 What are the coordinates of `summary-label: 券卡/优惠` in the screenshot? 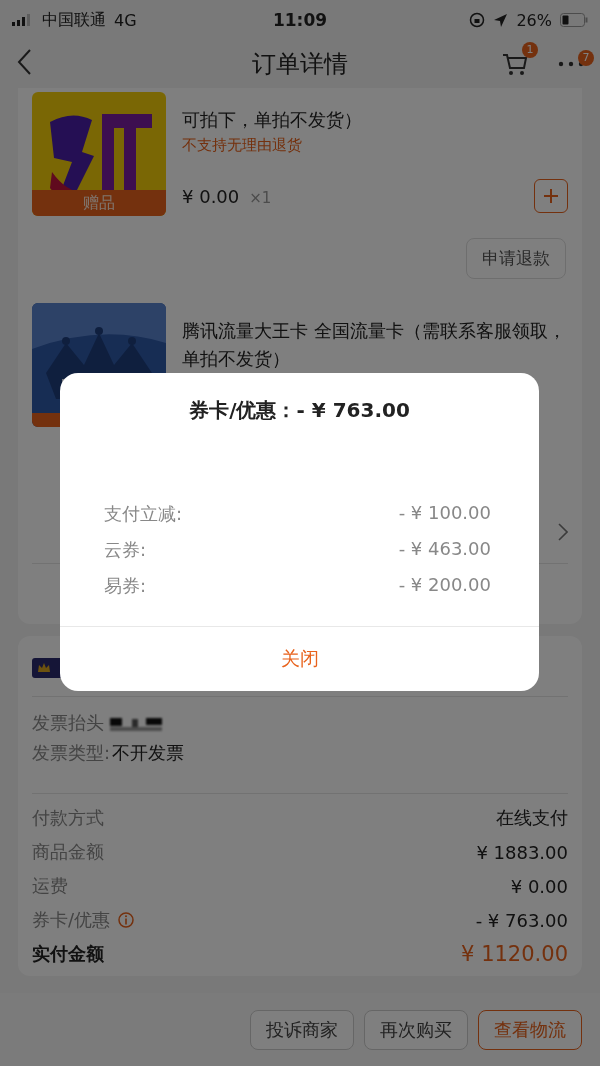 It's located at (71, 920).